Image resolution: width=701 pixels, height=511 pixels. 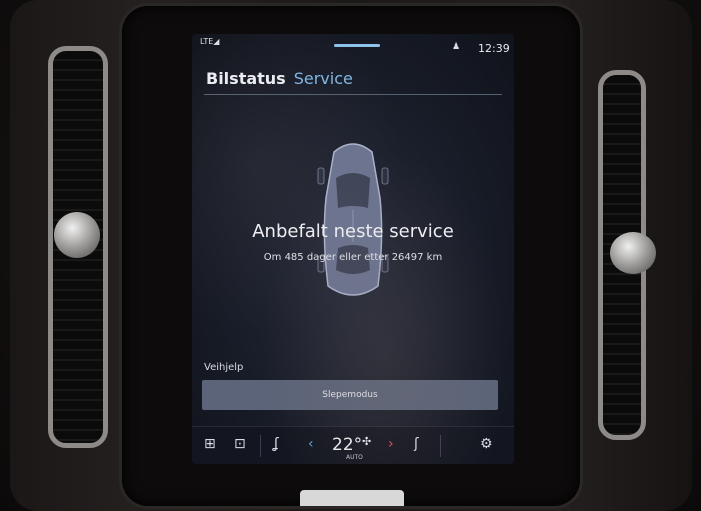 I want to click on clock: 12:39, so click(x=494, y=48).